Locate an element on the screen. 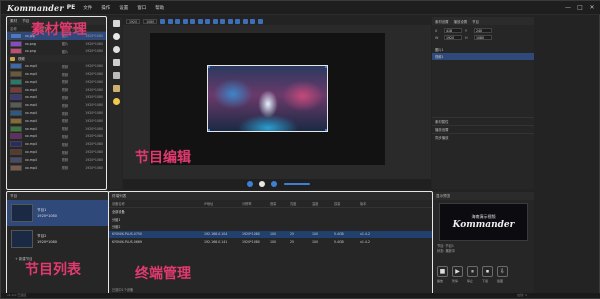 The image size is (600, 299). height-select: 1080 is located at coordinates (150, 21).